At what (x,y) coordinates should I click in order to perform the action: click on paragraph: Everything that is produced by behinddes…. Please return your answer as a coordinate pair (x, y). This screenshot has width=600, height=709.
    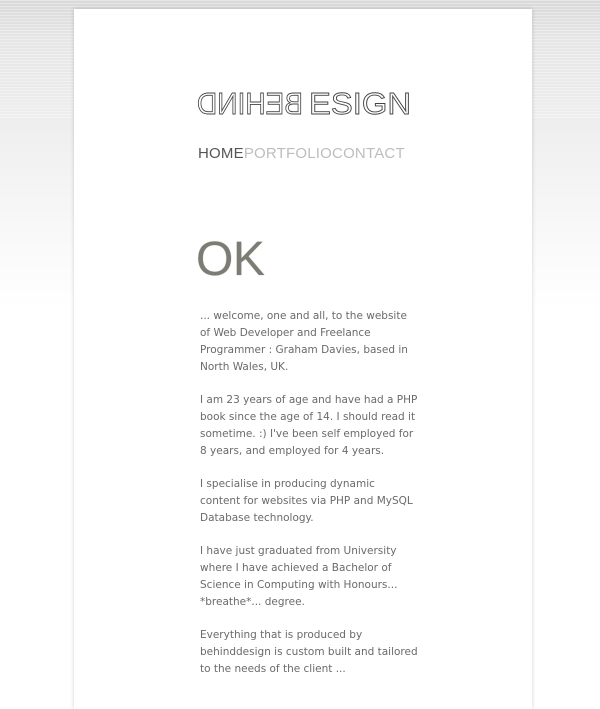
    Looking at the image, I should click on (309, 652).